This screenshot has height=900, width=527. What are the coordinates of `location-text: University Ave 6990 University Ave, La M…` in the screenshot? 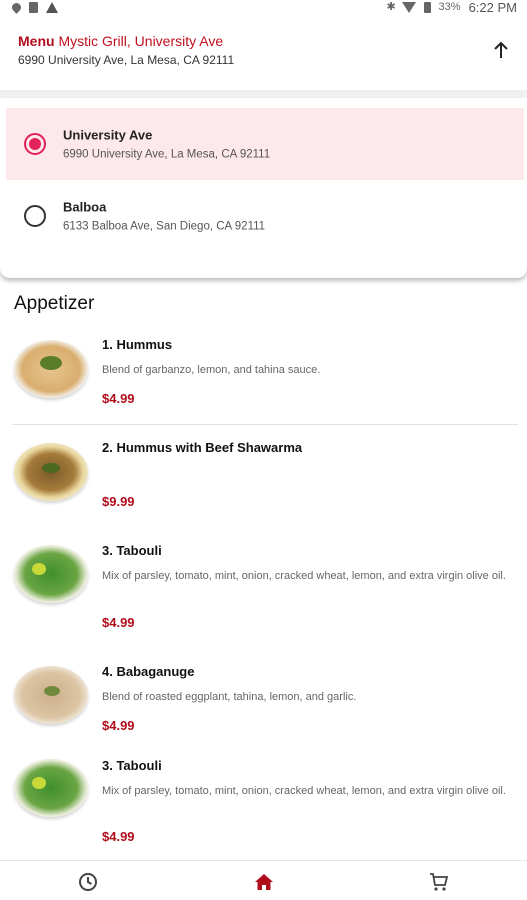 It's located at (166, 144).